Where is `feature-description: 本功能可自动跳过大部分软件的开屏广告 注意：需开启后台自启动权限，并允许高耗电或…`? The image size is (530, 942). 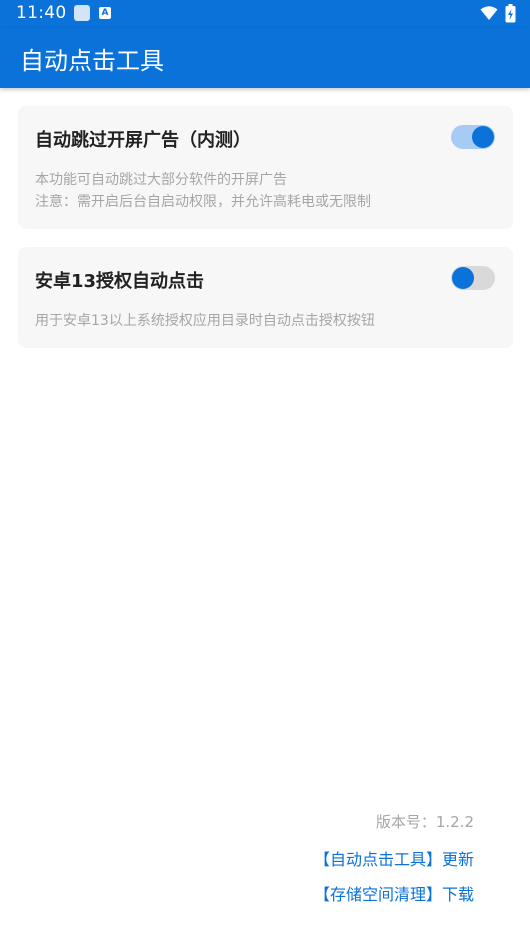 feature-description: 本功能可自动跳过大部分软件的开屏广告 注意：需开启后台自启动权限，并允许高耗电或… is located at coordinates (203, 191).